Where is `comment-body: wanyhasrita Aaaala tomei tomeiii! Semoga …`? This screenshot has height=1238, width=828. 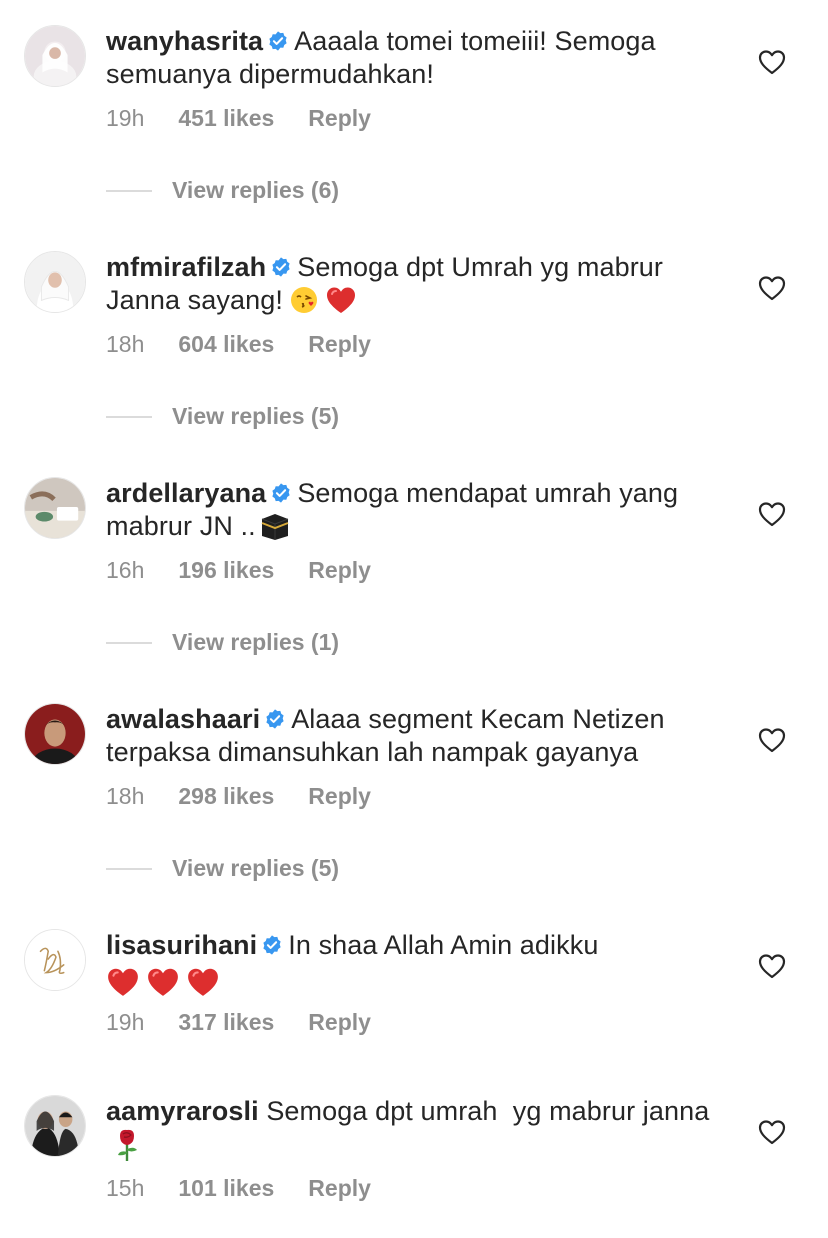 comment-body: wanyhasrita Aaaala tomei tomeiii! Semoga … is located at coordinates (421, 58).